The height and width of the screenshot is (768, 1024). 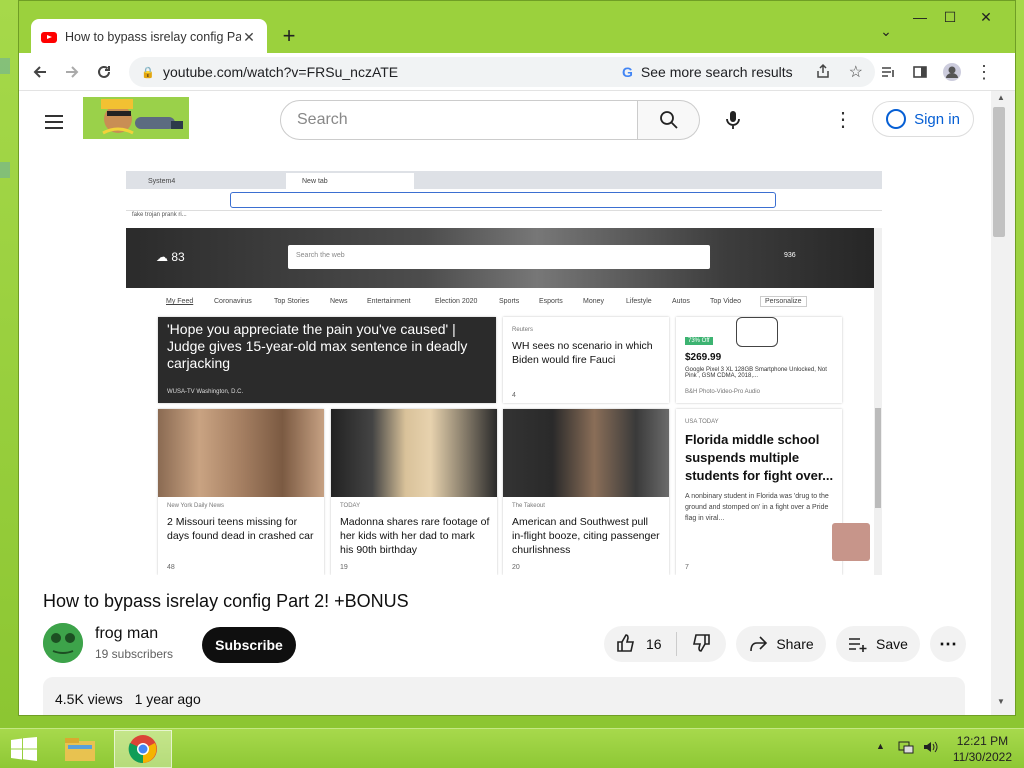 I want to click on clock-date: 11/30/2022, so click(x=982, y=757).